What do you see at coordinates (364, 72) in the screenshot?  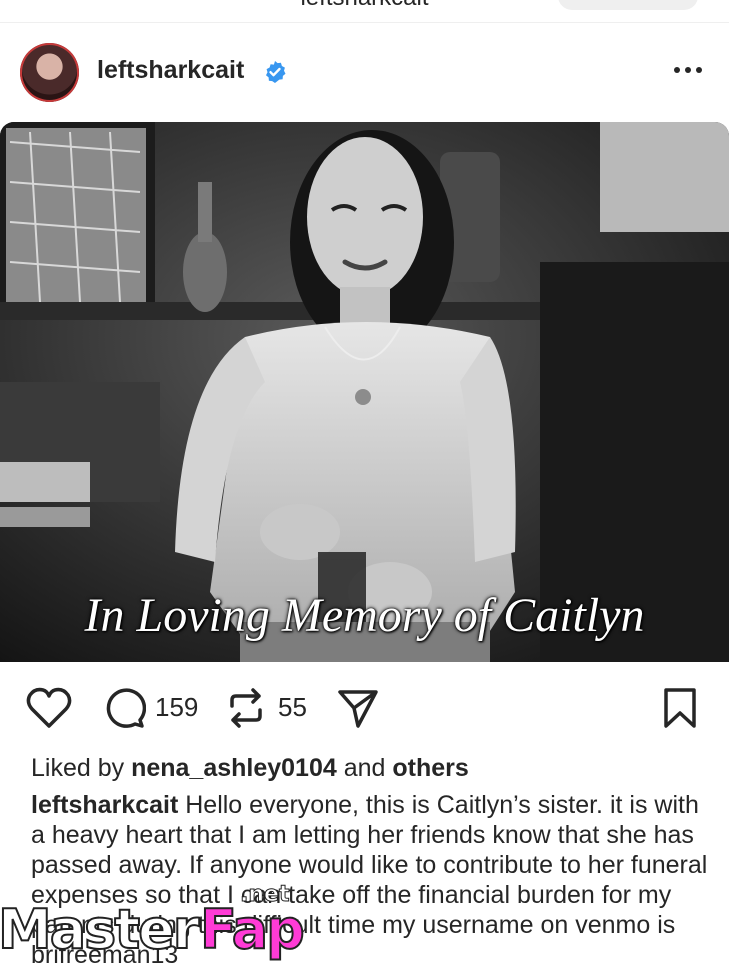 I see `post-header: leftsharkcait` at bounding box center [364, 72].